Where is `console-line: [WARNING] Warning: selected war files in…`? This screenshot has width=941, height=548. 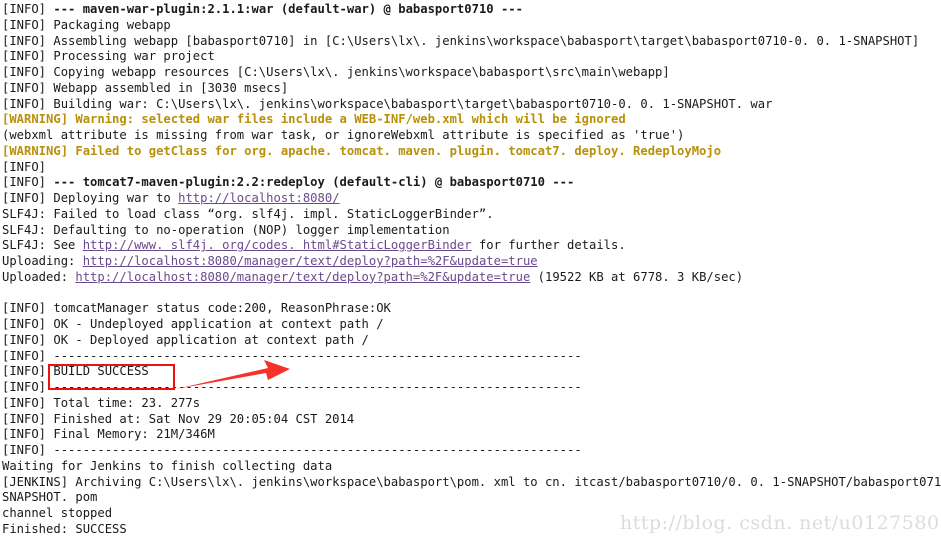
console-line: [WARNING] Warning: selected war files in… is located at coordinates (471, 120).